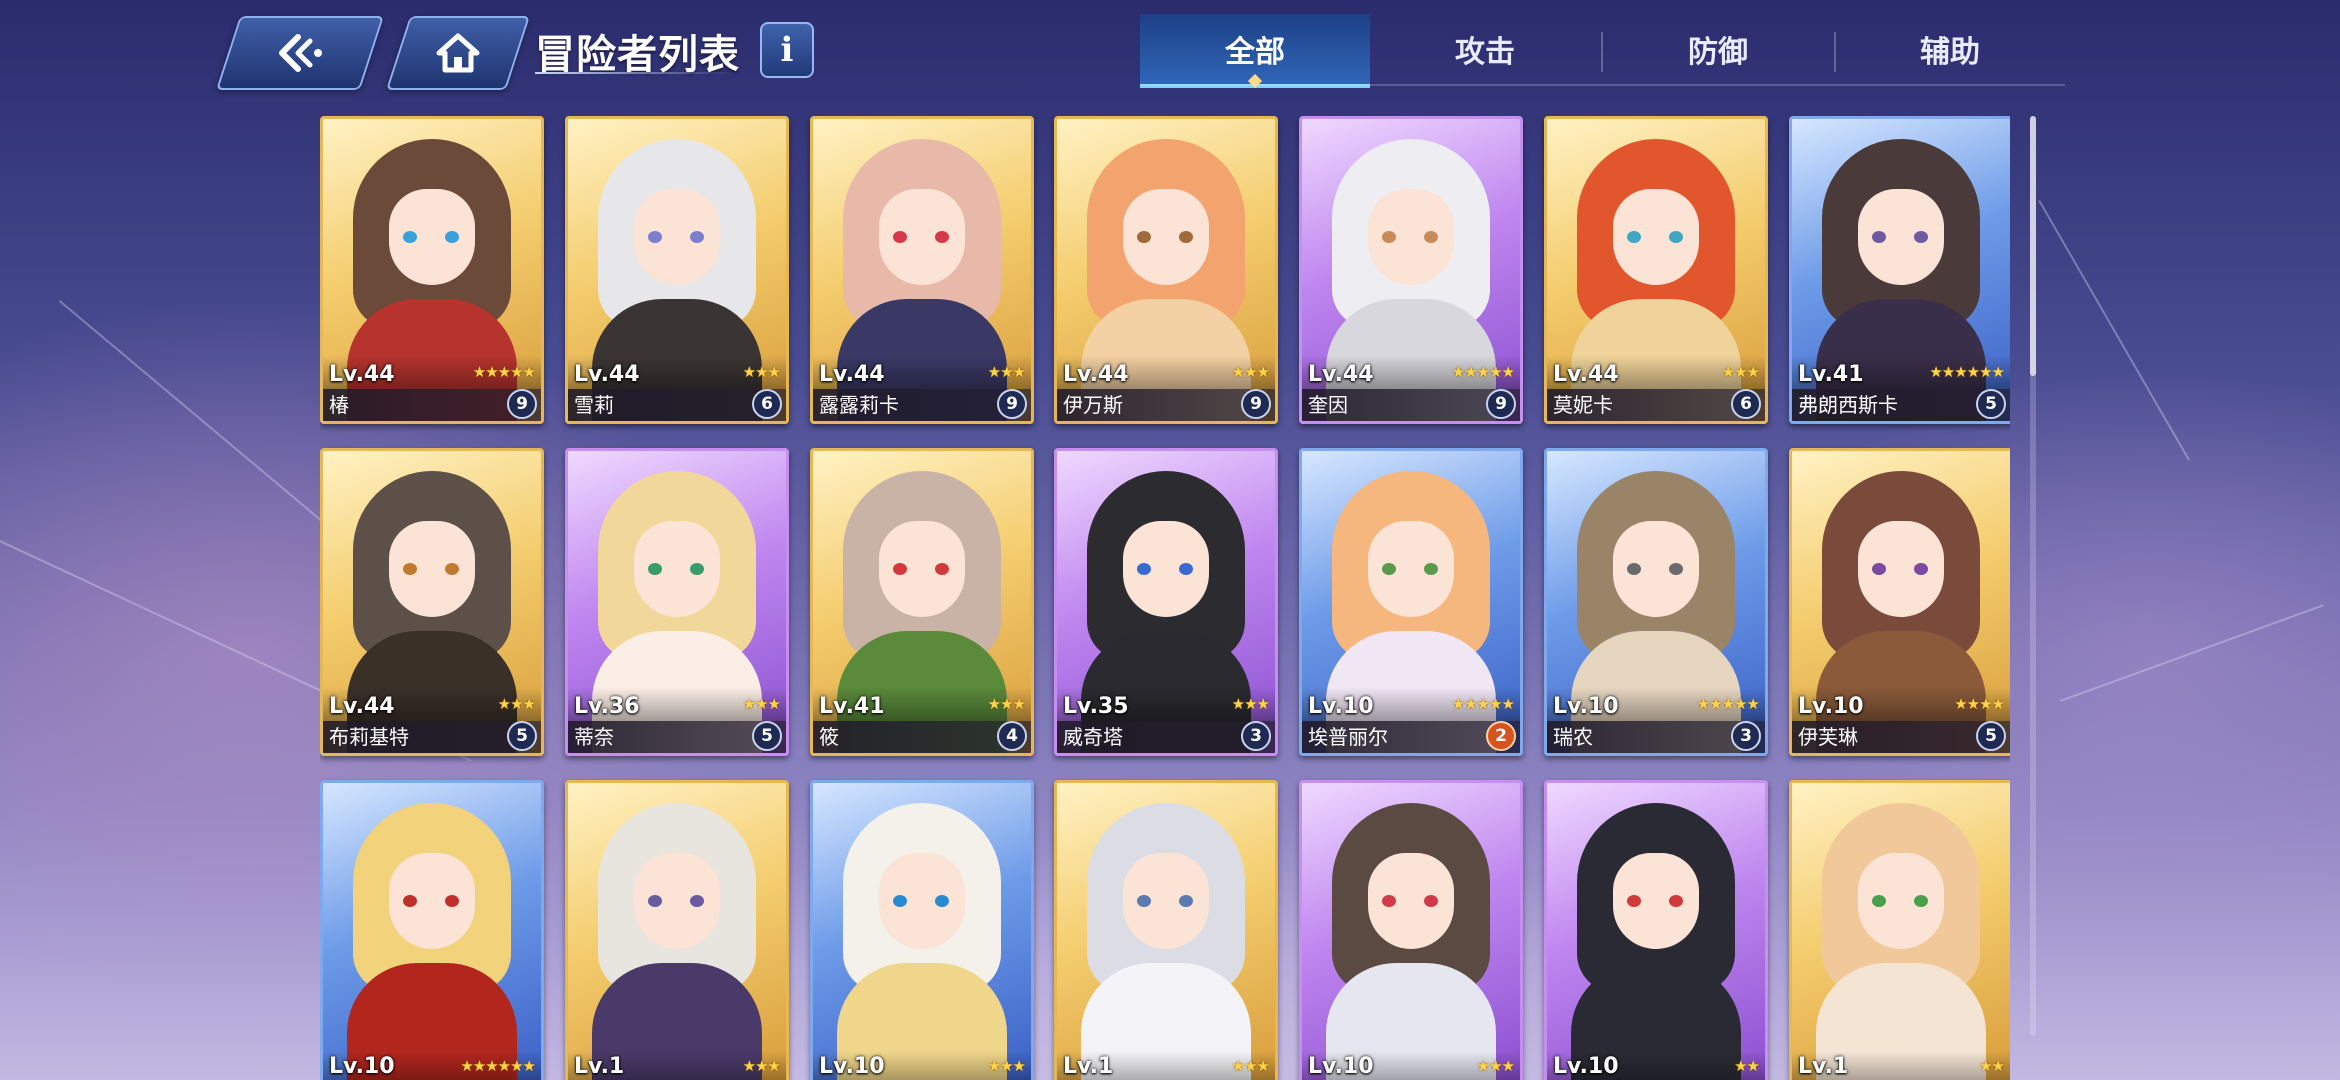 The width and height of the screenshot is (2340, 1080). I want to click on adventurer-card: Lv.44 ★★★★★ 椿 9, so click(432, 270).